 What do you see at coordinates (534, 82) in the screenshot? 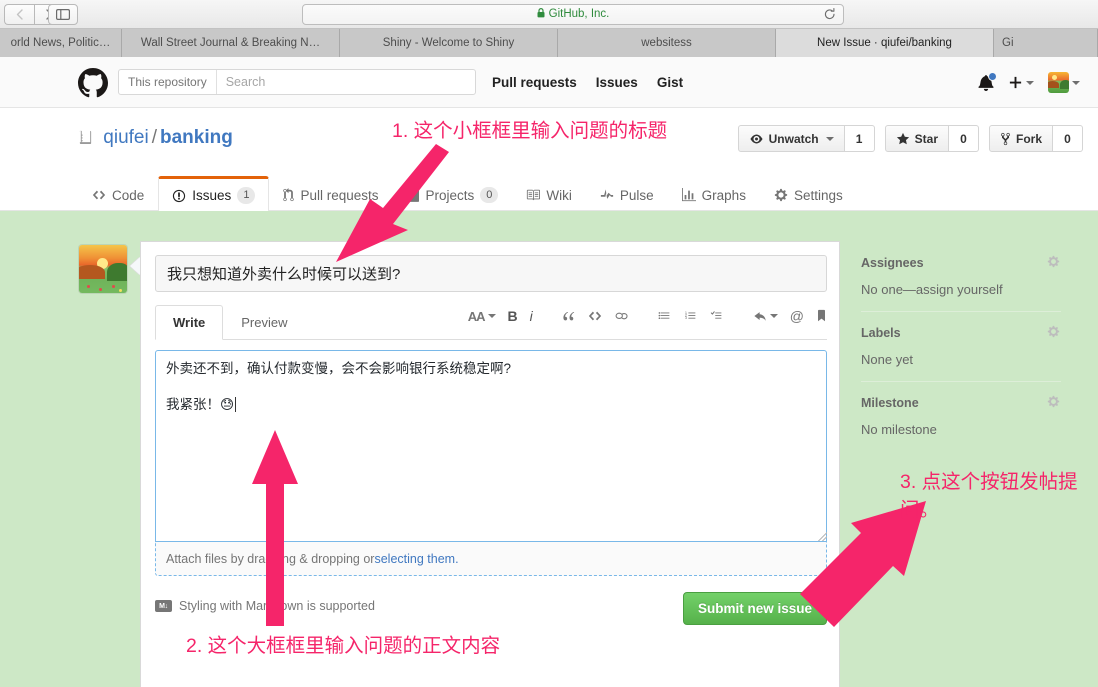
I see `header-nav-pull-requests: Pull requests` at bounding box center [534, 82].